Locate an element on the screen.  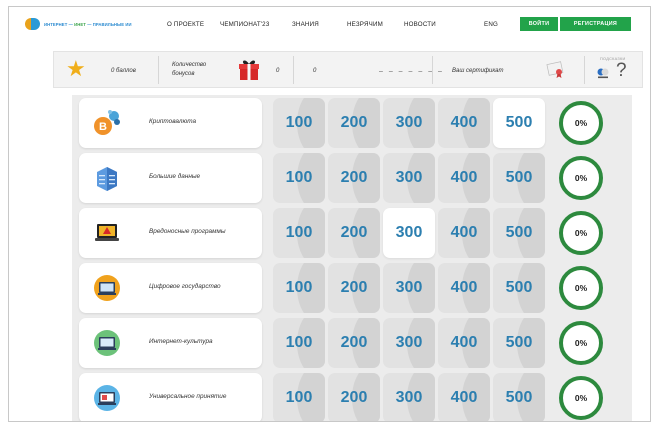
bonus-label-line2: бонусов is located at coordinates (183, 74).